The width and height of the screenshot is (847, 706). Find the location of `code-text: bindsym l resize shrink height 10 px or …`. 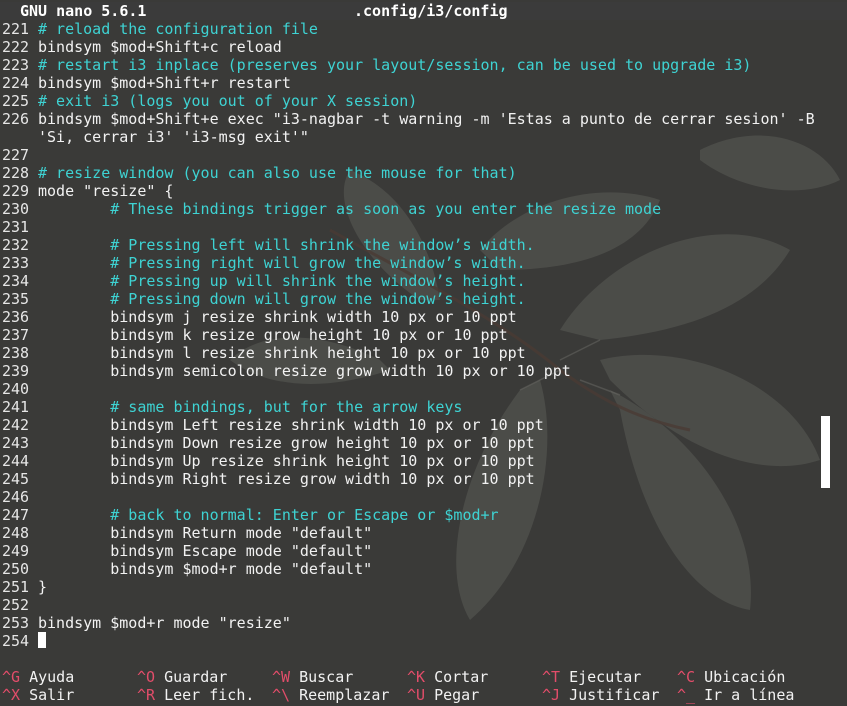

code-text: bindsym l resize shrink height 10 px or … is located at coordinates (281, 353).